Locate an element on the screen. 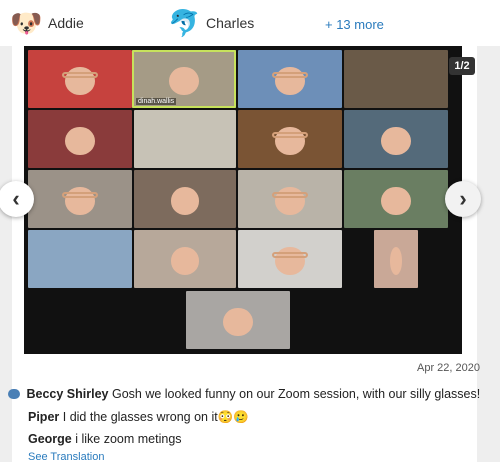 Image resolution: width=500 pixels, height=463 pixels. person-charles: 🐬 Charles is located at coordinates (211, 23).